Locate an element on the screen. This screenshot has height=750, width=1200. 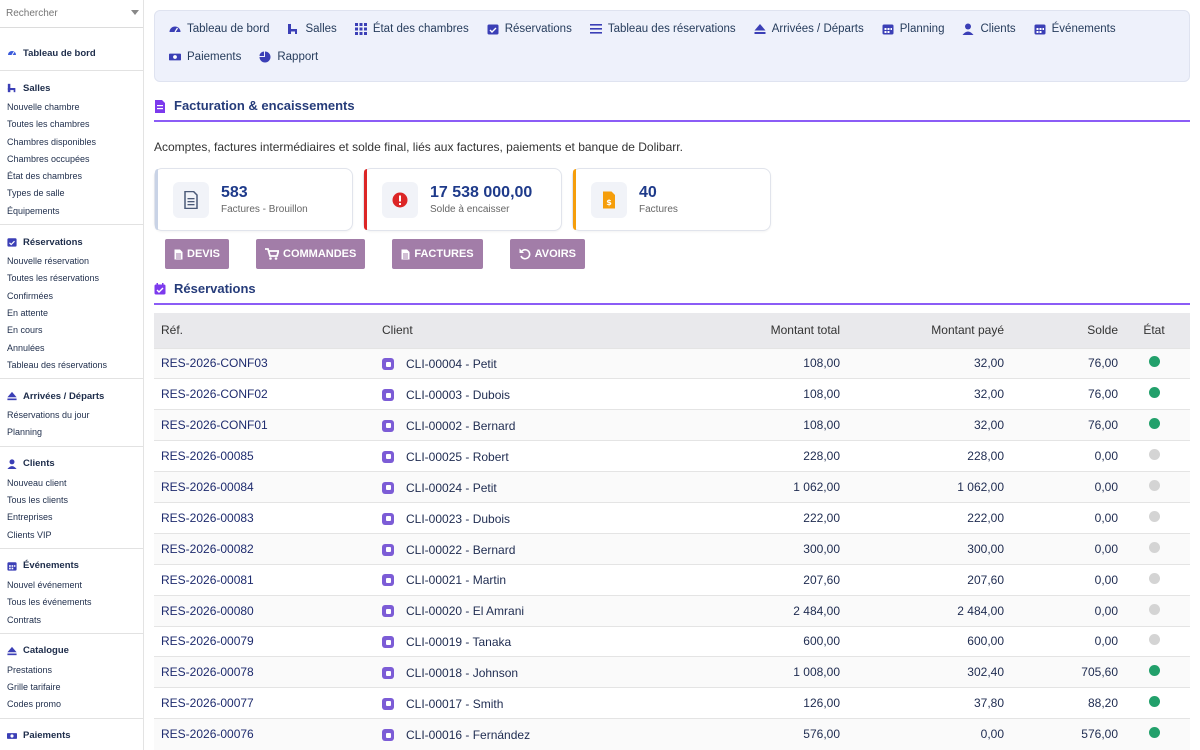
client-link: CLI-00018 - Johnson is located at coordinates (450, 673).